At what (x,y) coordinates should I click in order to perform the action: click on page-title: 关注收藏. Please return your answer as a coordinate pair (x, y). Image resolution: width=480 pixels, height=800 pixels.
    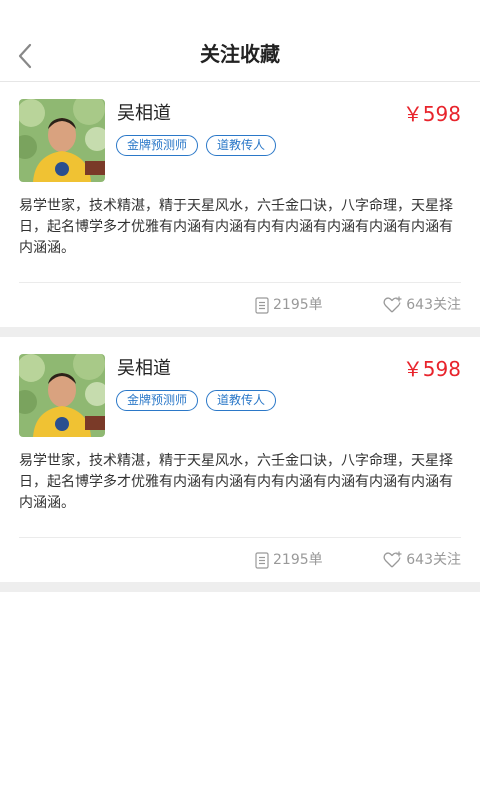
    Looking at the image, I should click on (240, 54).